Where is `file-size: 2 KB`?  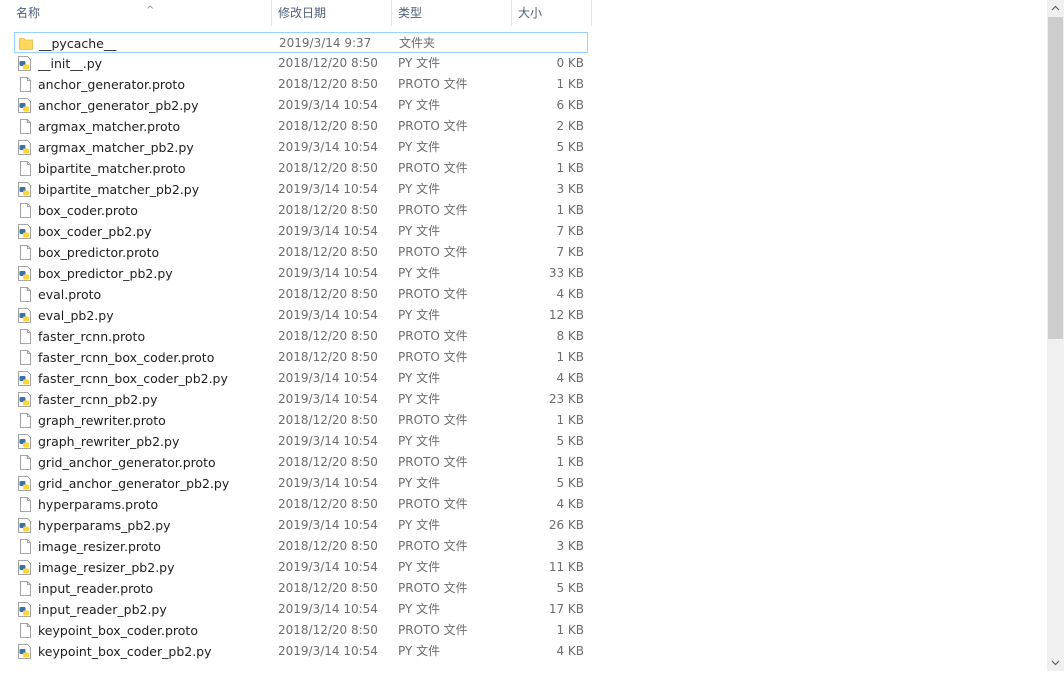 file-size: 2 KB is located at coordinates (570, 126).